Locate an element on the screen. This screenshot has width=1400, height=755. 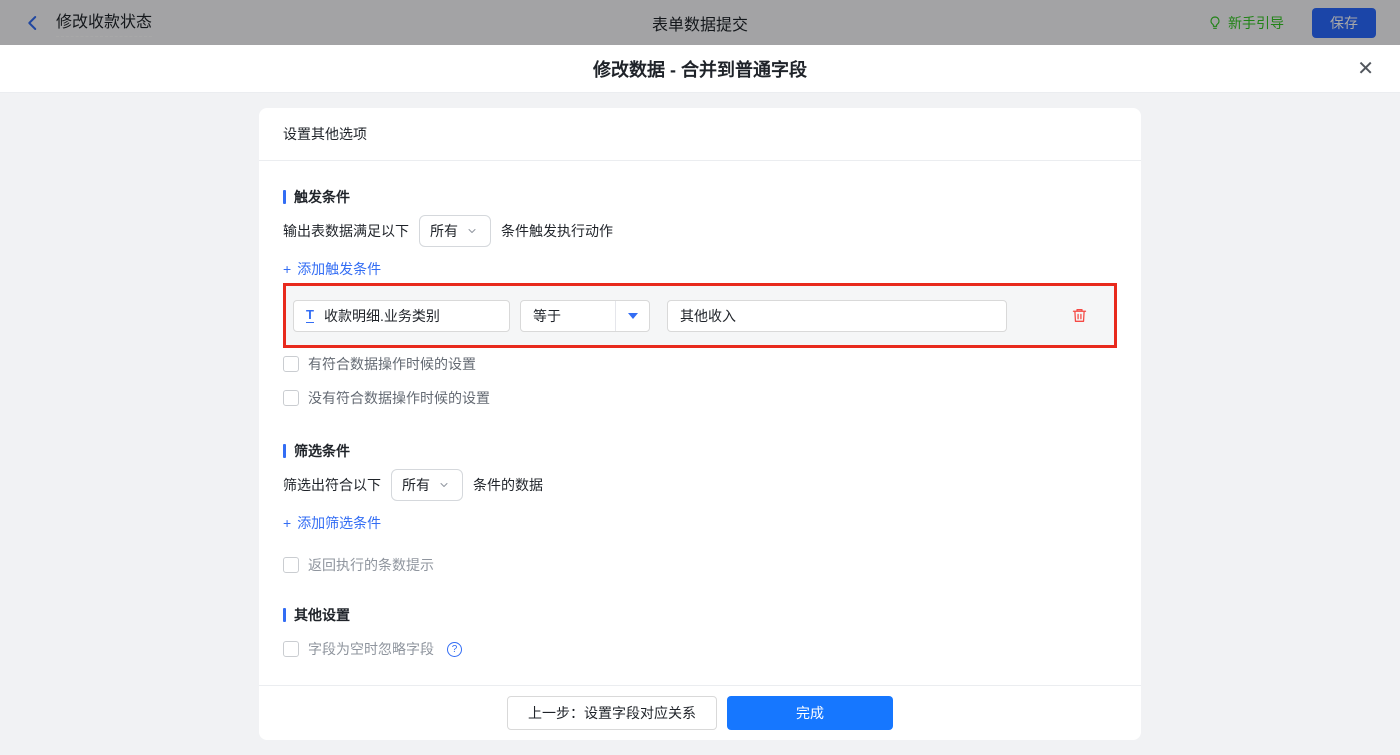
close-icon: ✕ is located at coordinates (1365, 69).